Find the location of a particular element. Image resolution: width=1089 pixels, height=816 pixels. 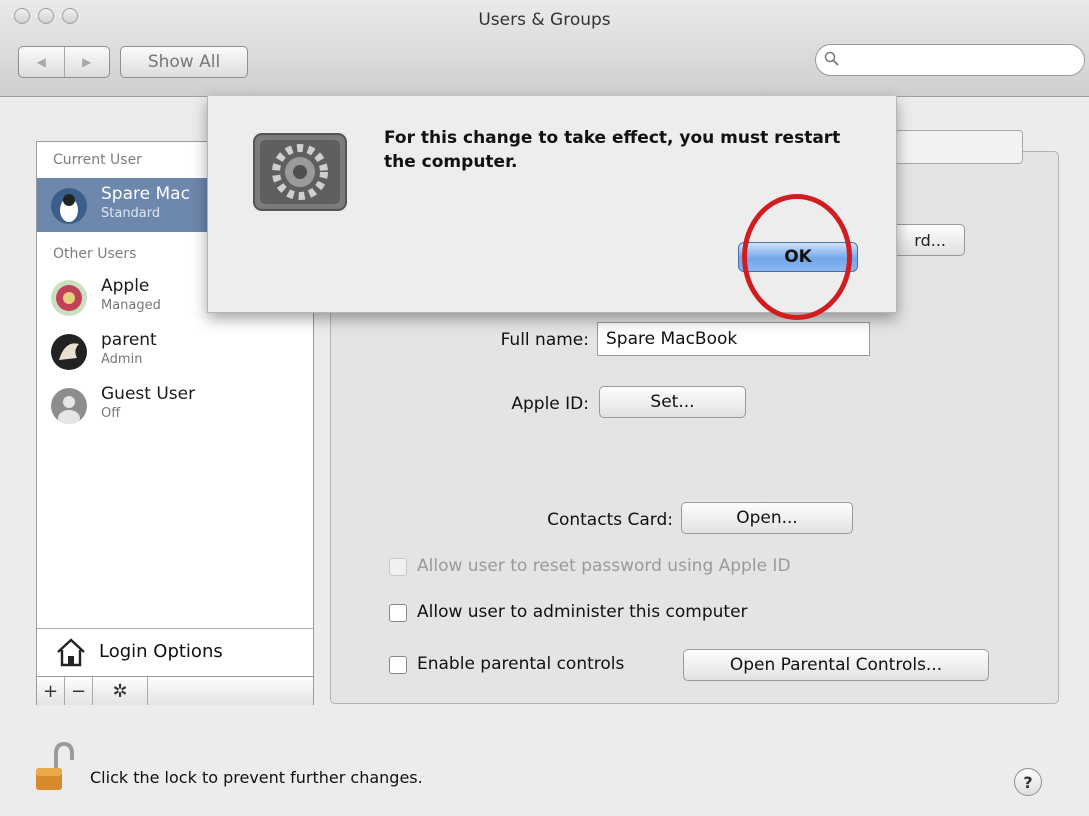

help-button: ? is located at coordinates (1028, 782).